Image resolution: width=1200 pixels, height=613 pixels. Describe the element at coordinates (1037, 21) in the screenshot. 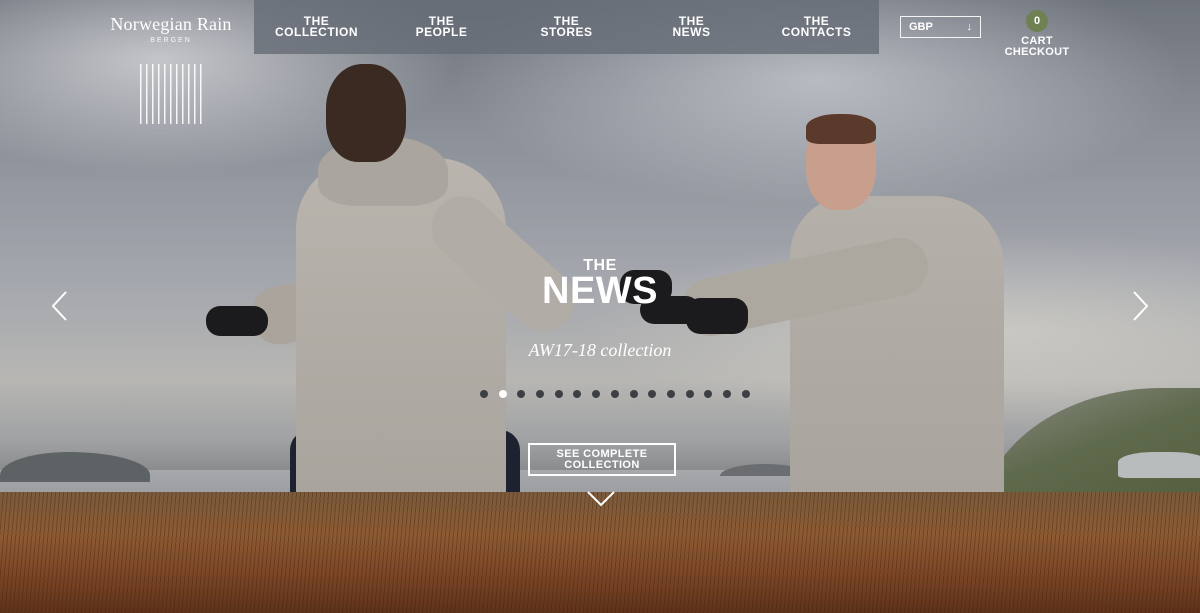

I see `cart-count-badge: 0` at that location.